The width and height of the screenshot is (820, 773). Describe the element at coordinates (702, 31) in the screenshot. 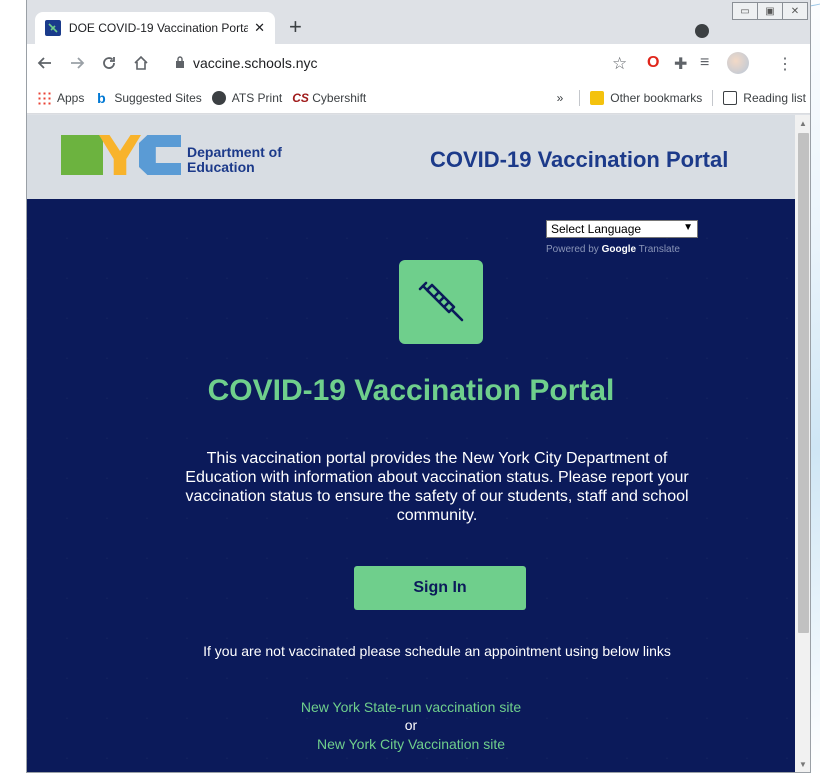

I see `tab-search-icon` at that location.